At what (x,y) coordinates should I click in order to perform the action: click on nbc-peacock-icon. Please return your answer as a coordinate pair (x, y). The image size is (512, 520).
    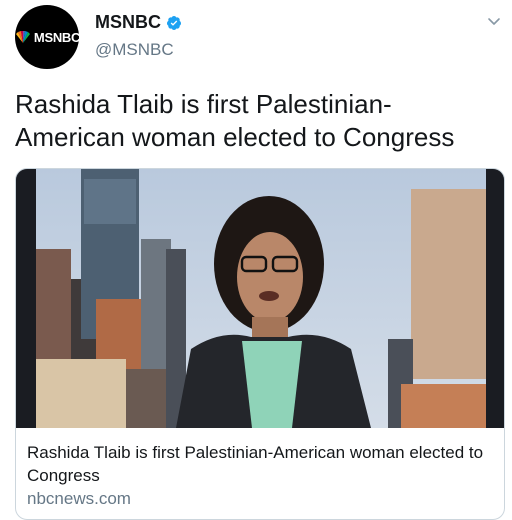
    Looking at the image, I should click on (22, 37).